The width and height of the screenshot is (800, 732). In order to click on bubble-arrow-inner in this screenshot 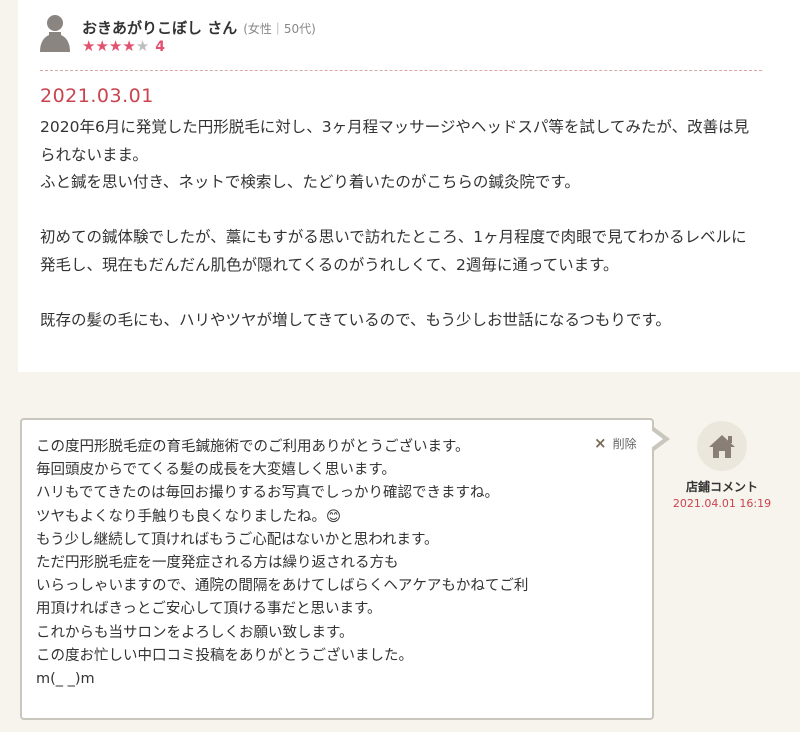, I will do `click(657, 439)`.